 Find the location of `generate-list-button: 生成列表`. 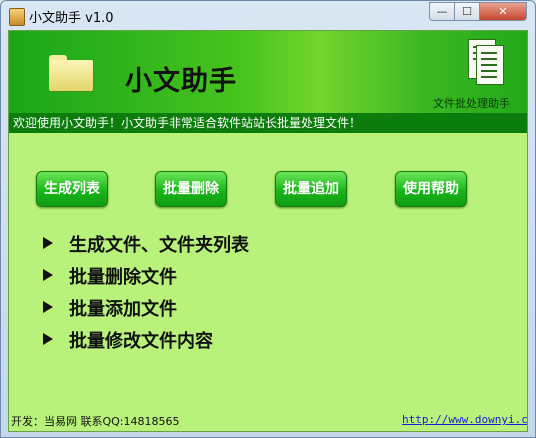

generate-list-button: 生成列表 is located at coordinates (72, 189).